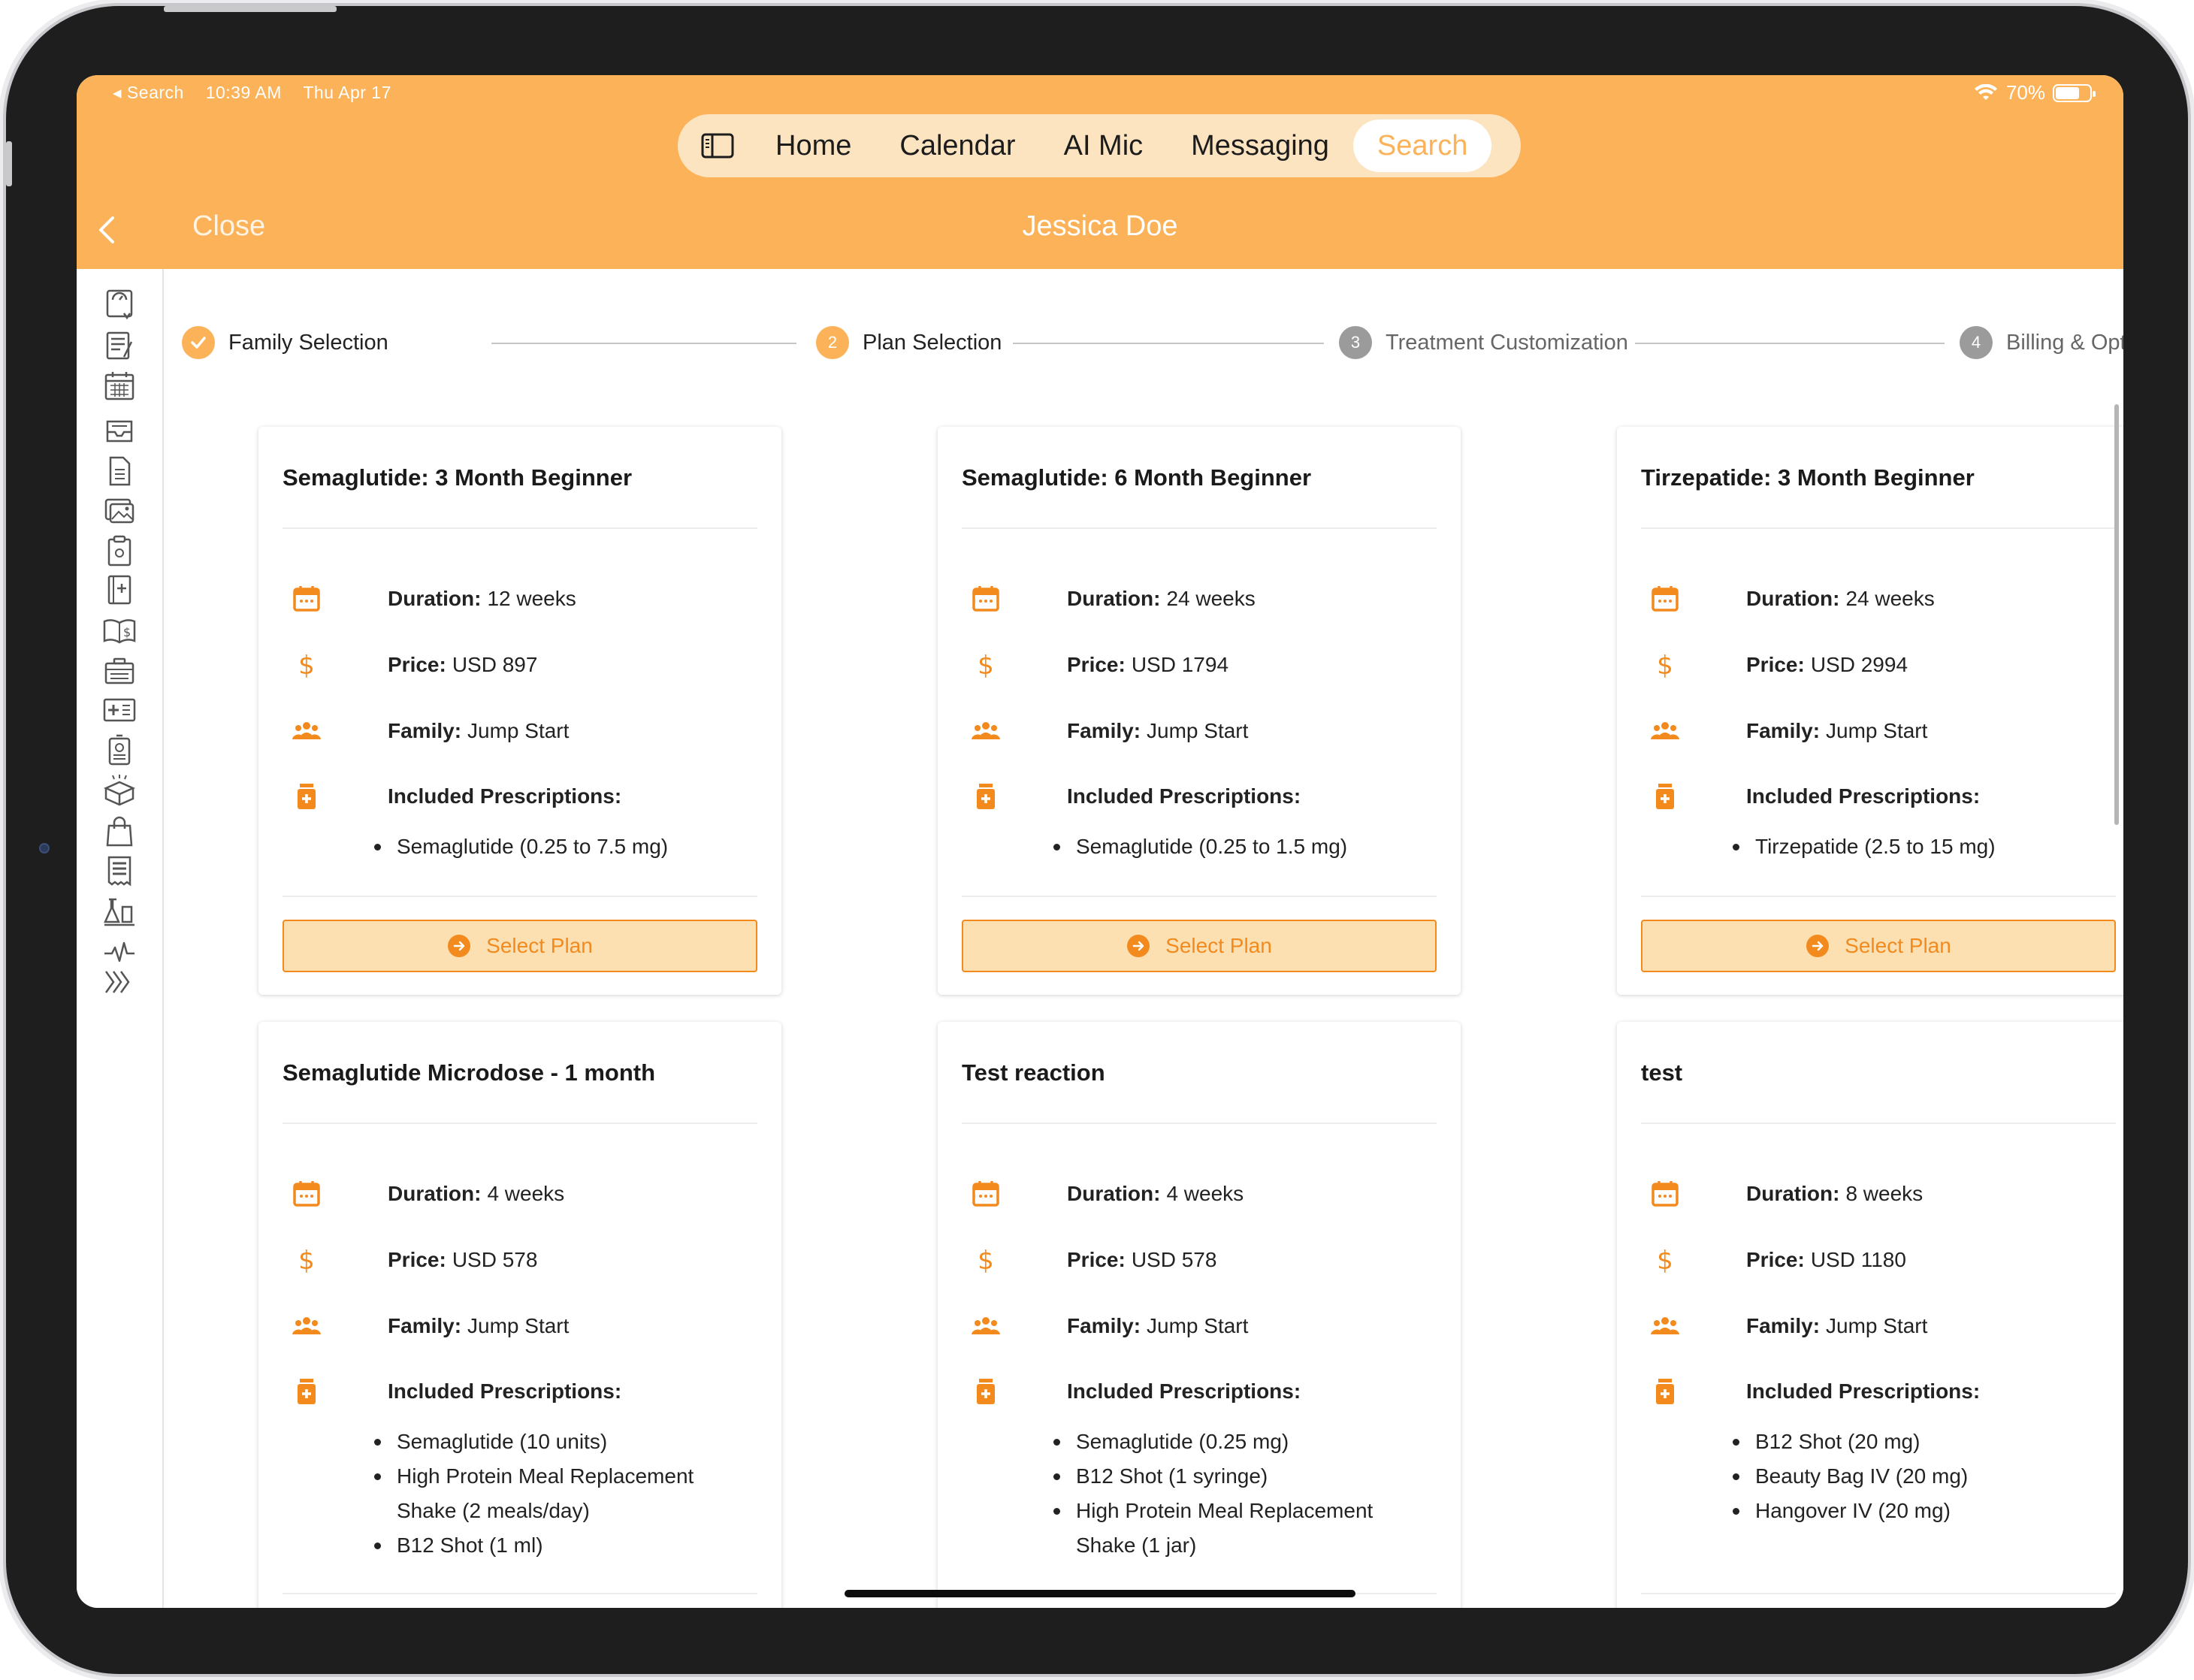 This screenshot has width=2194, height=1680. I want to click on prescription-list: Semaglutide (0.25 to 1.5 mg), so click(1241, 846).